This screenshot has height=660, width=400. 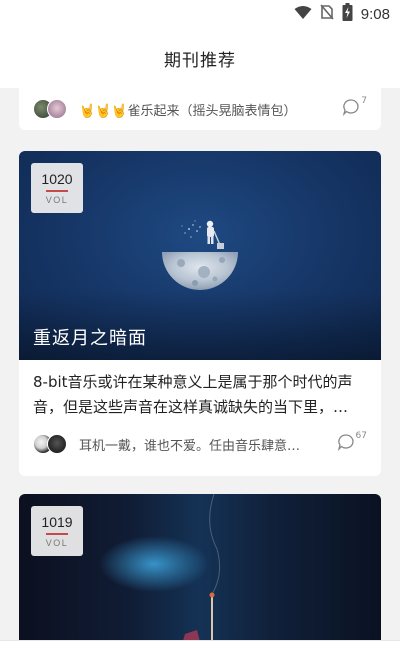 I want to click on comment-button: 7, so click(x=354, y=108).